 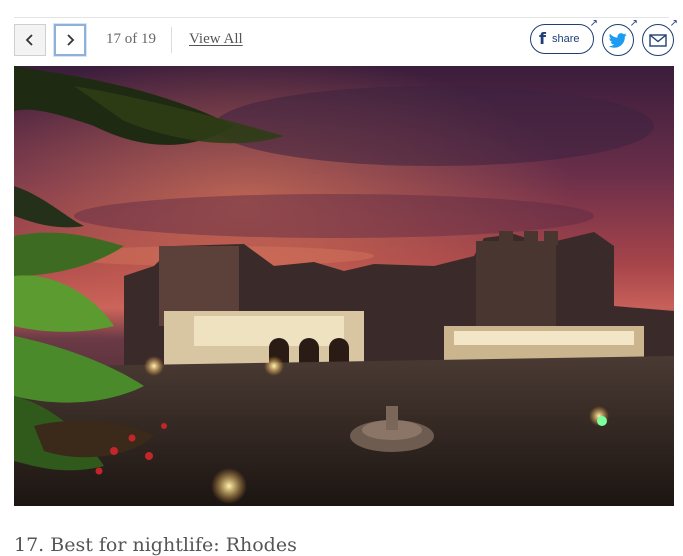 I want to click on previous-button, so click(x=30, y=40).